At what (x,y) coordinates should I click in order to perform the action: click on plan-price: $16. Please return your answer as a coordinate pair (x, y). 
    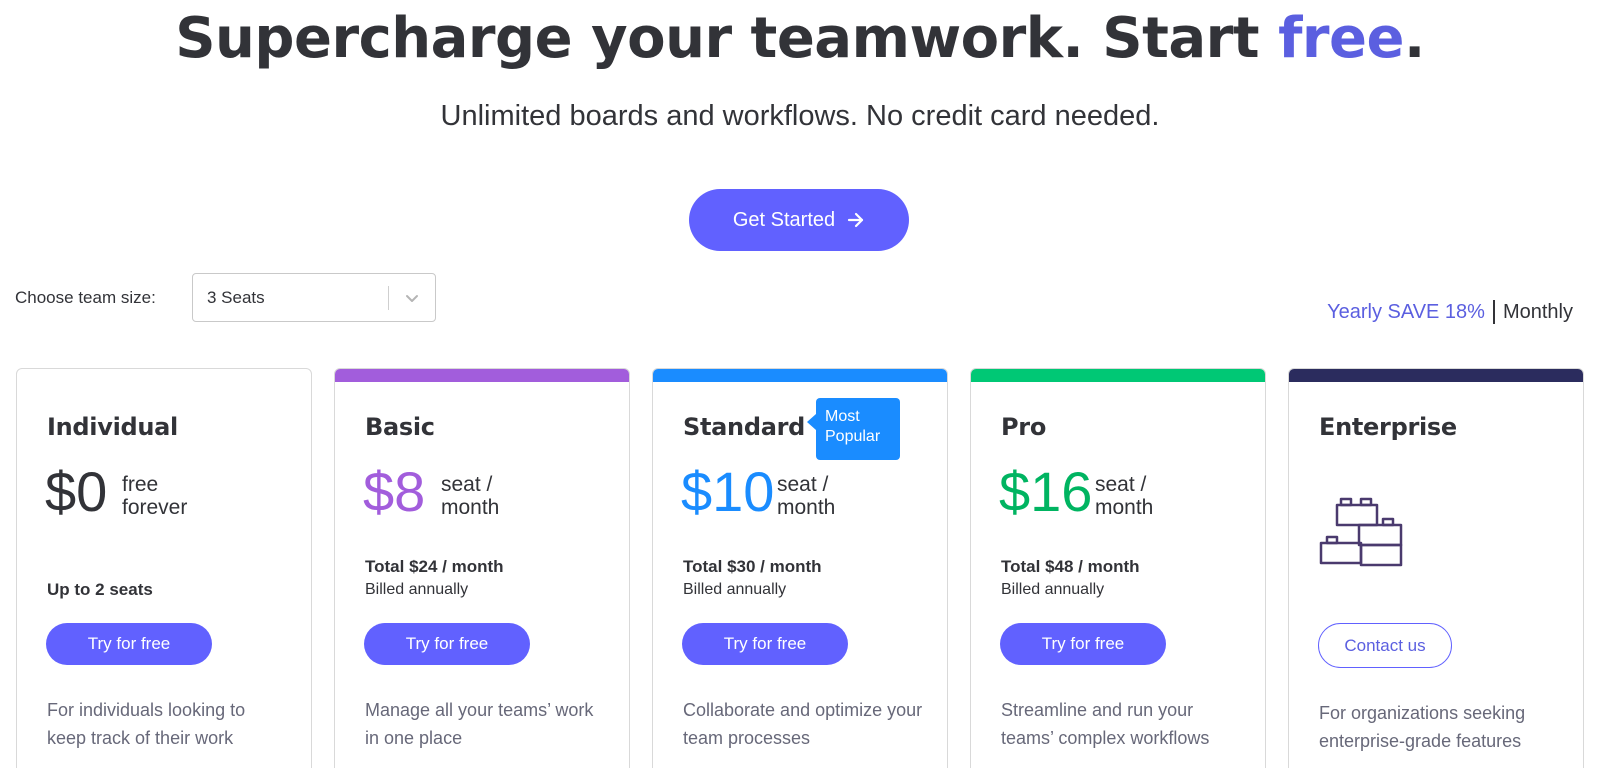
    Looking at the image, I should click on (1046, 491).